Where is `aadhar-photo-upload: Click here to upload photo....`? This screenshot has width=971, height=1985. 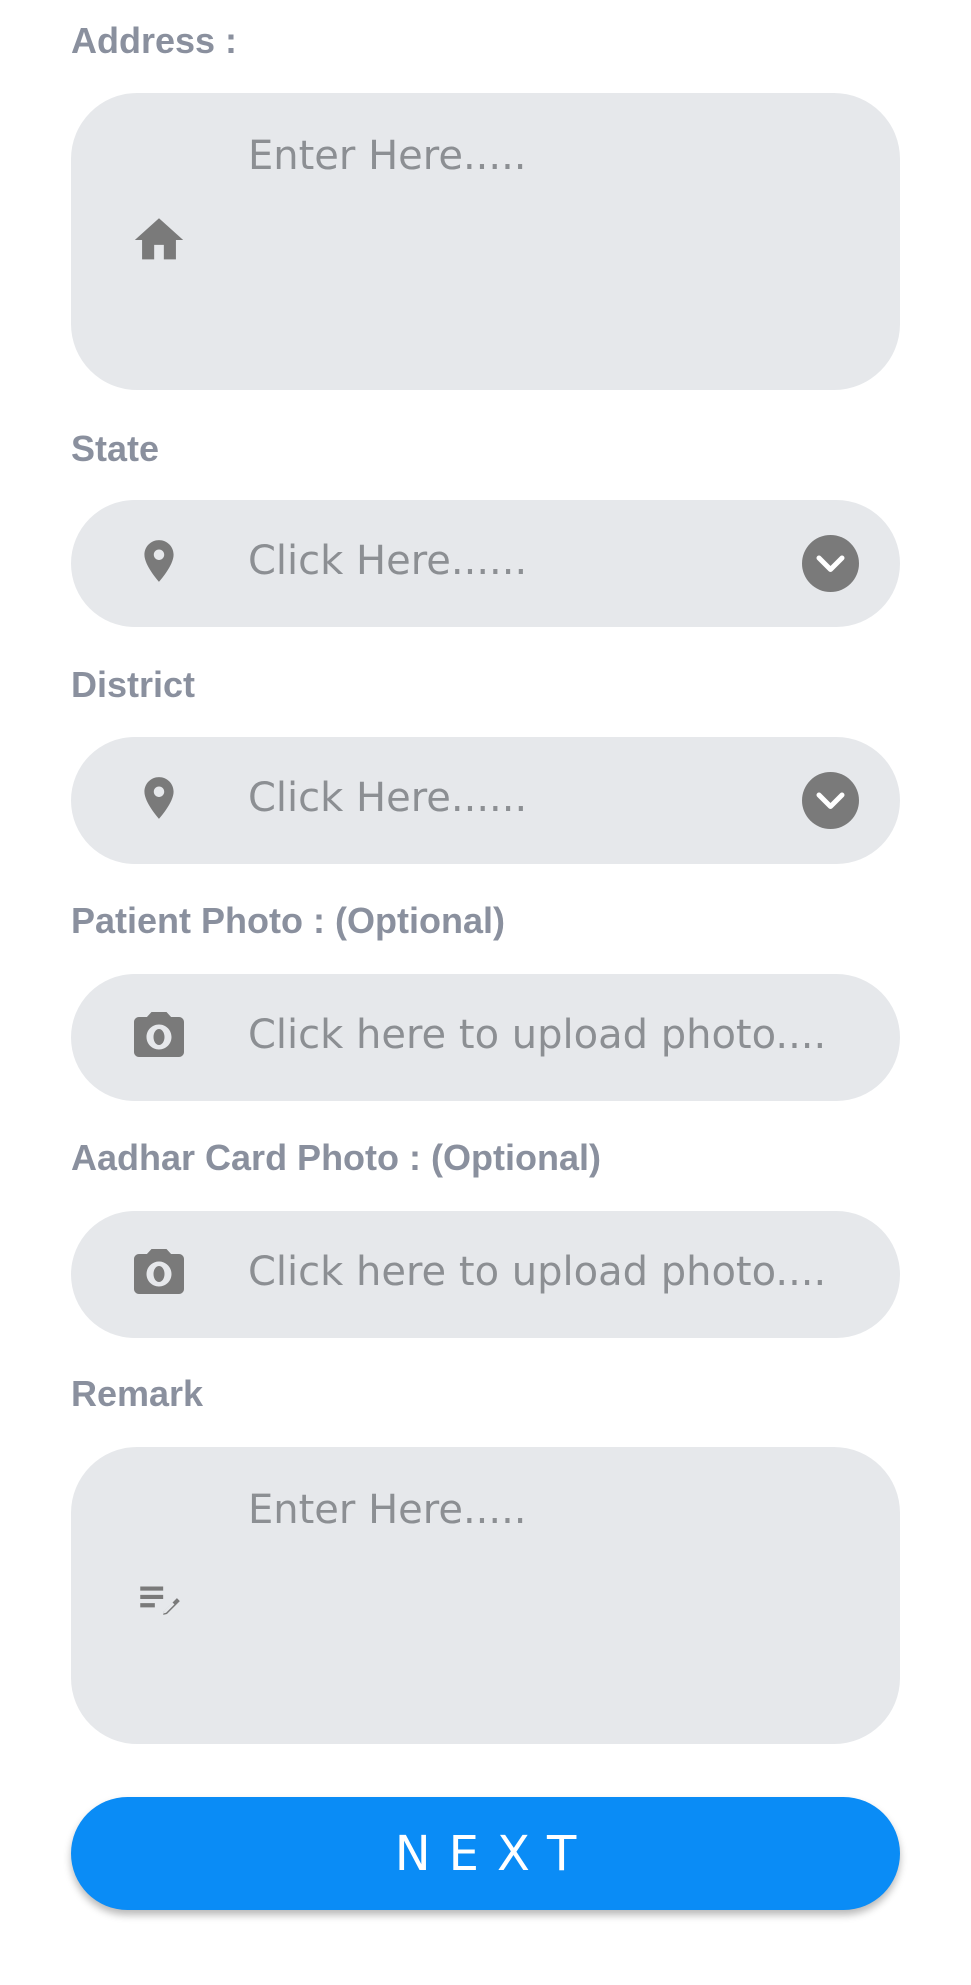 aadhar-photo-upload: Click here to upload photo.... is located at coordinates (485, 1274).